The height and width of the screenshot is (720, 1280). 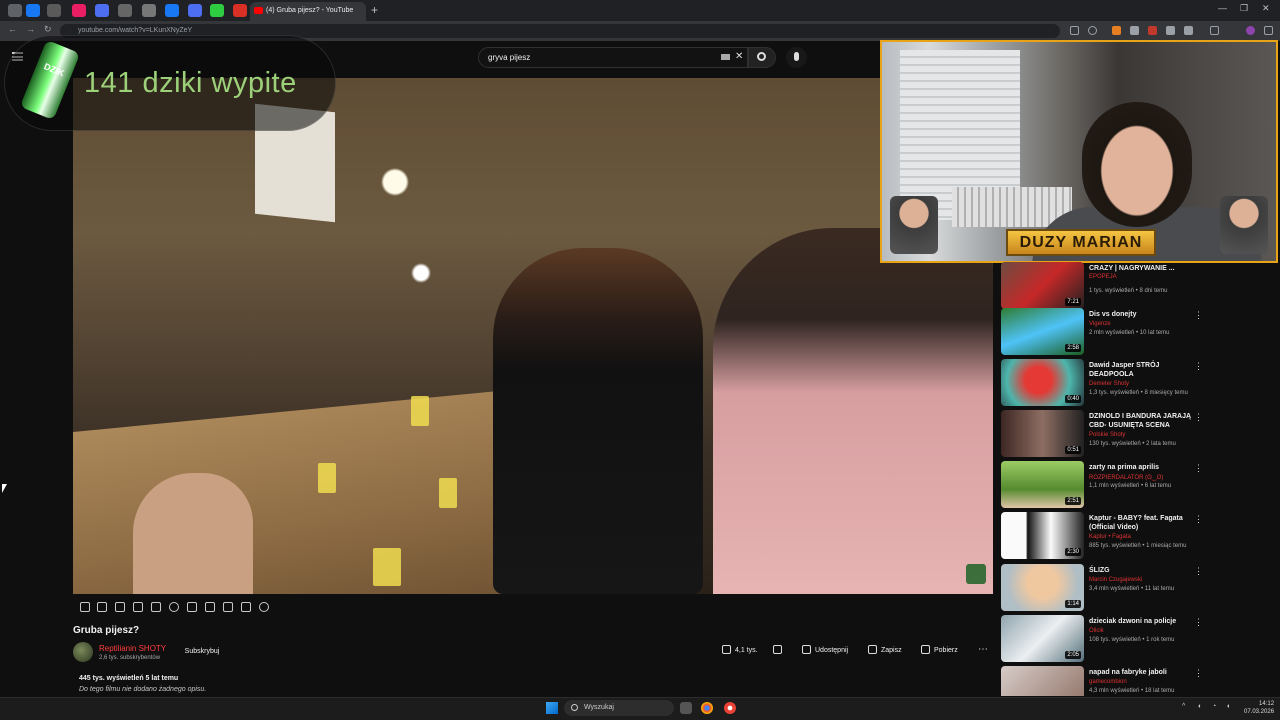 What do you see at coordinates (1200, 706) in the screenshot?
I see `tray-app-icon: ◐` at bounding box center [1200, 706].